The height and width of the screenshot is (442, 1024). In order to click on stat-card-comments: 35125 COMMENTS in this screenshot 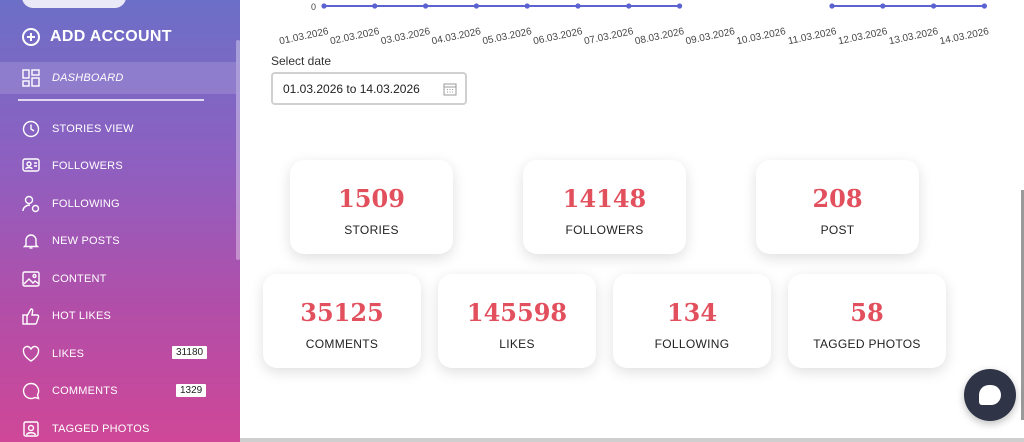, I will do `click(342, 321)`.